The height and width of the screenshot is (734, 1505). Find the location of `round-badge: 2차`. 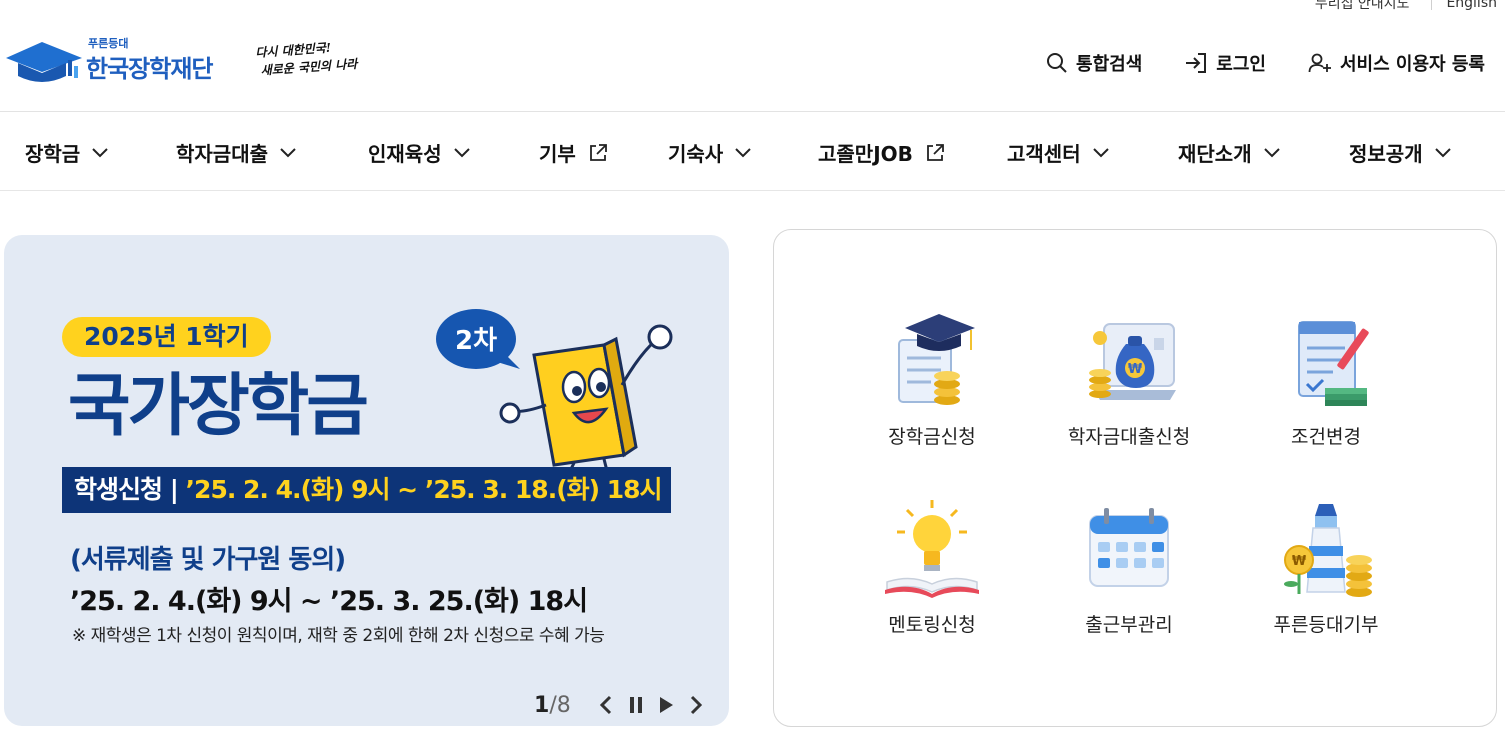

round-badge: 2차 is located at coordinates (476, 341).